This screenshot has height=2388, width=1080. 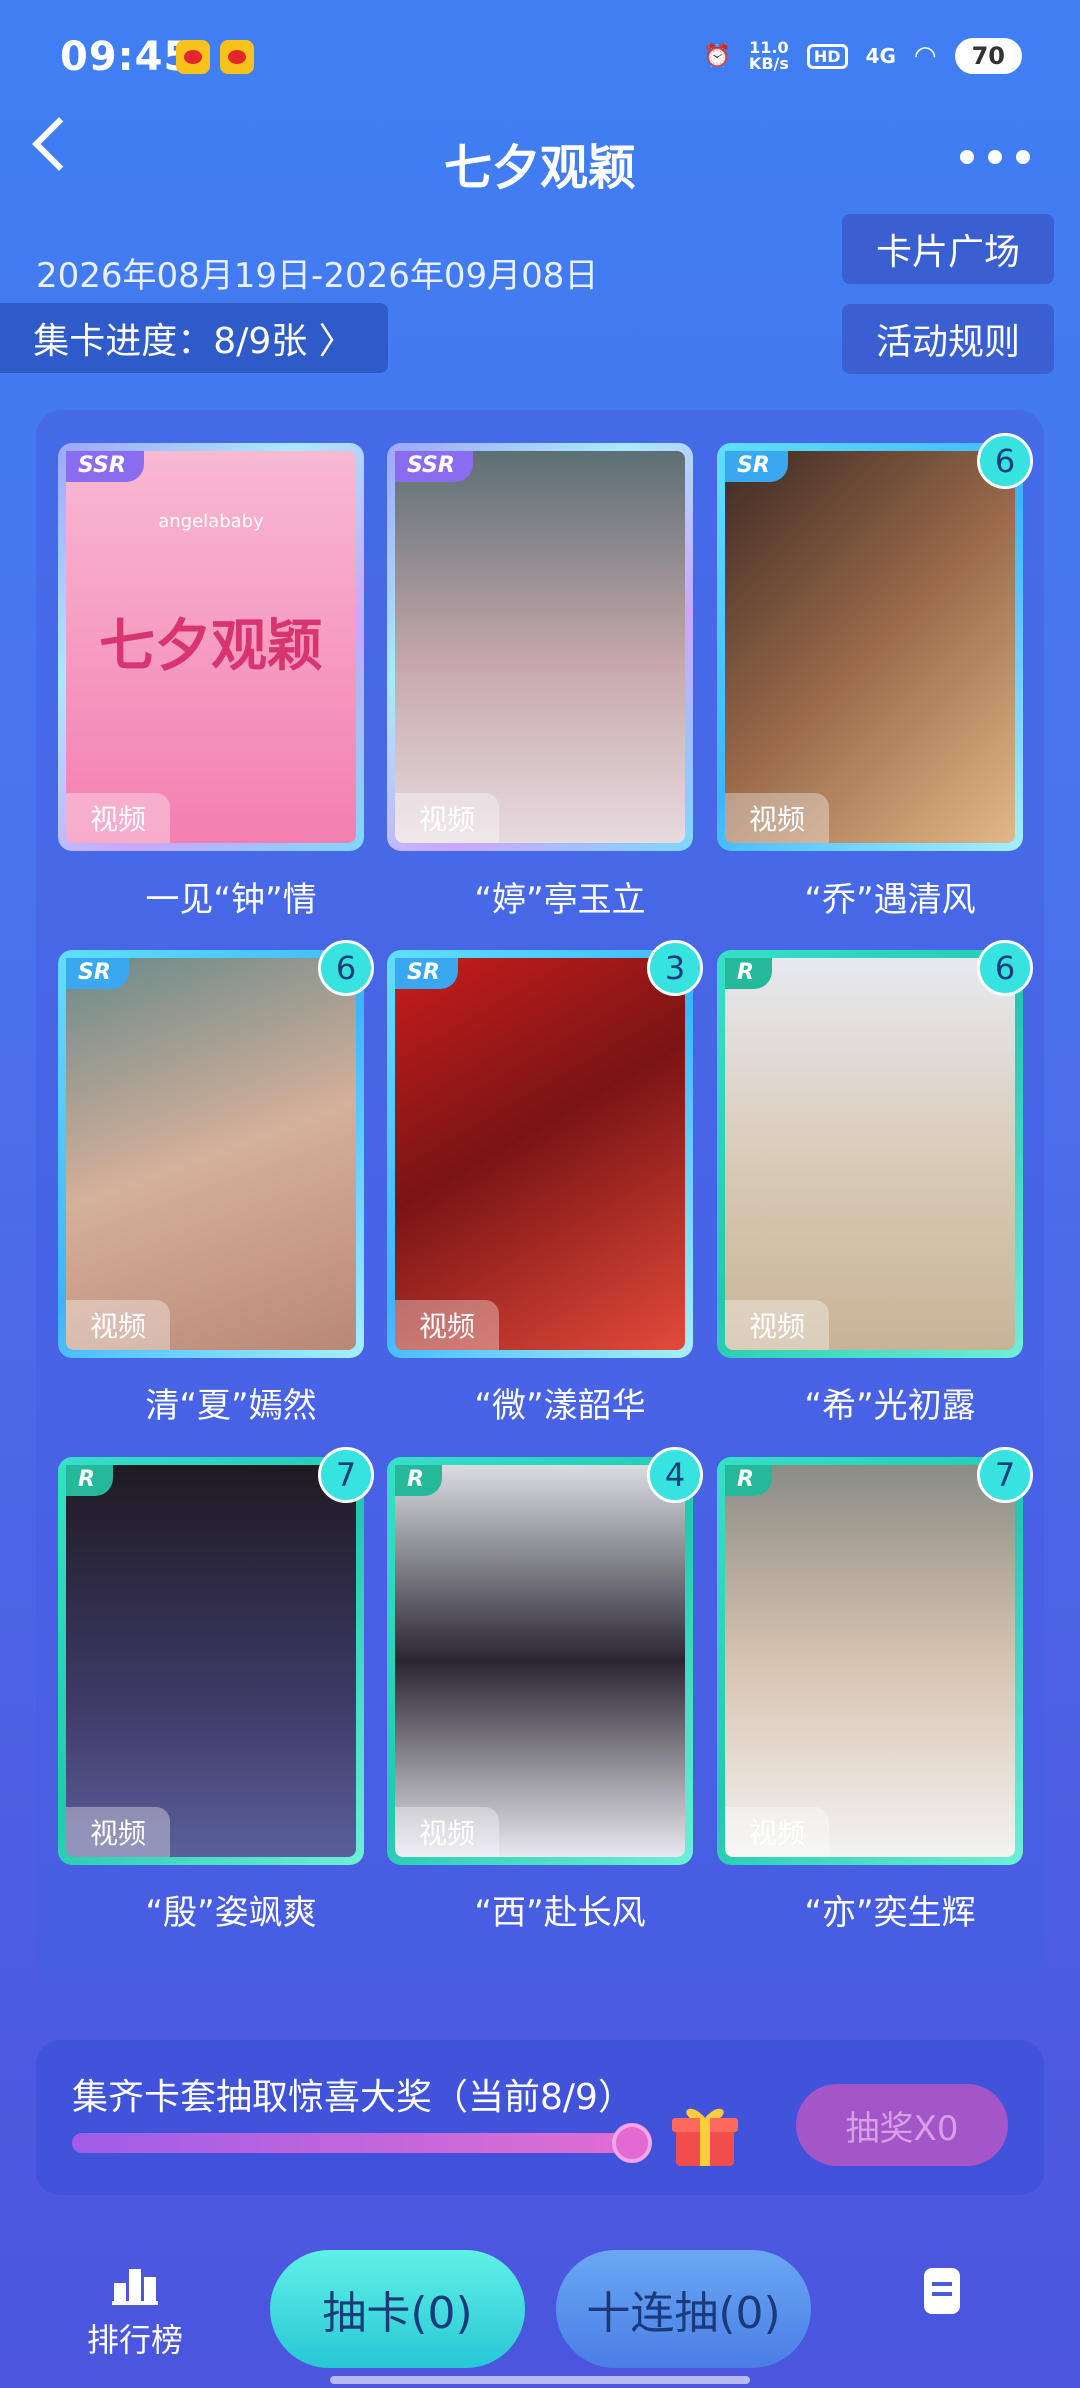 What do you see at coordinates (135, 2285) in the screenshot?
I see `leaderboard-icon` at bounding box center [135, 2285].